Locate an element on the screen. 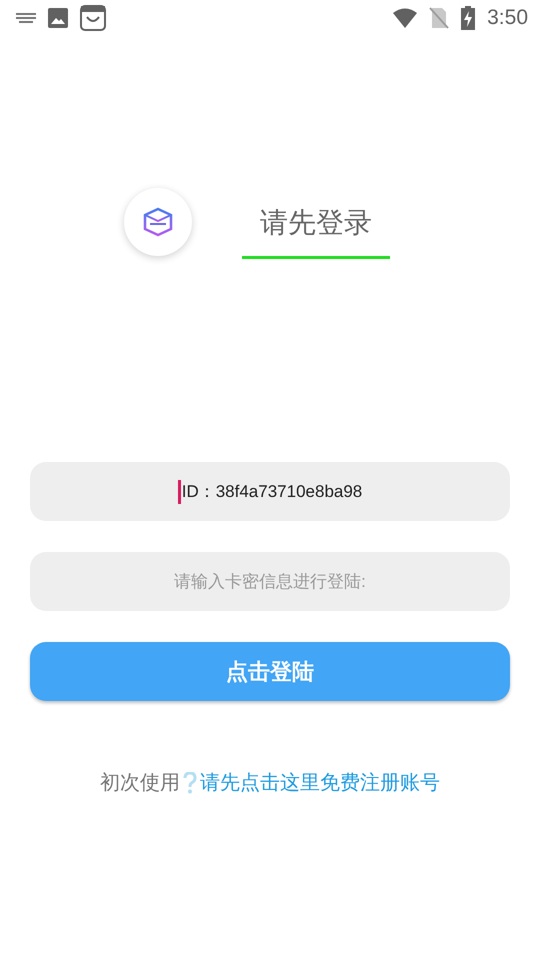 The image size is (540, 960). keyboard-icon is located at coordinates (26, 18).